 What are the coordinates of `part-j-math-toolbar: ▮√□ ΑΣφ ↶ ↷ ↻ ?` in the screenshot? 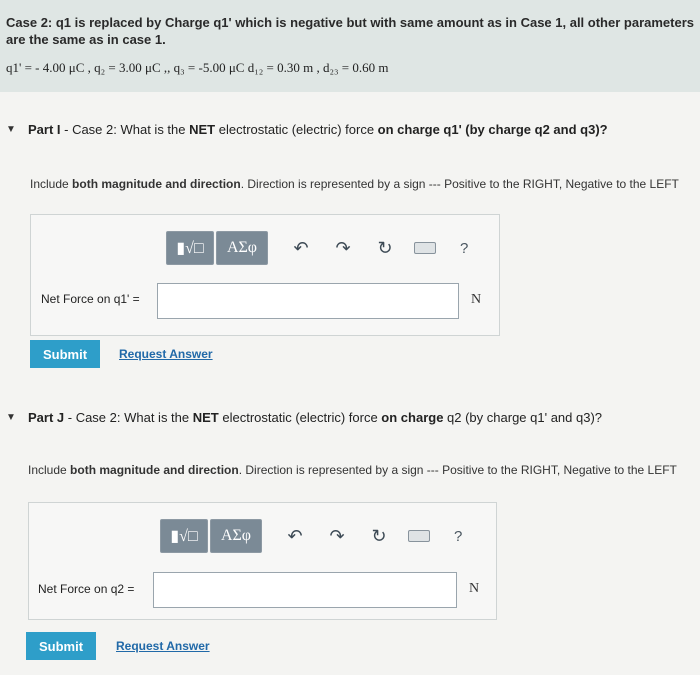 It's located at (311, 536).